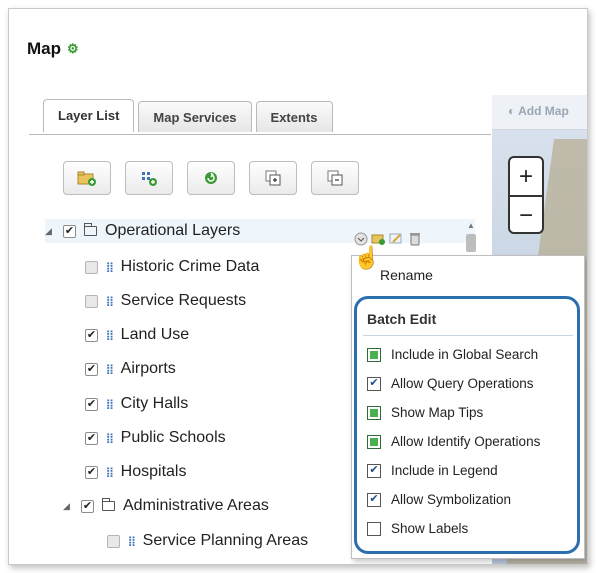  I want to click on batch-option: Show Map Tips, so click(425, 412).